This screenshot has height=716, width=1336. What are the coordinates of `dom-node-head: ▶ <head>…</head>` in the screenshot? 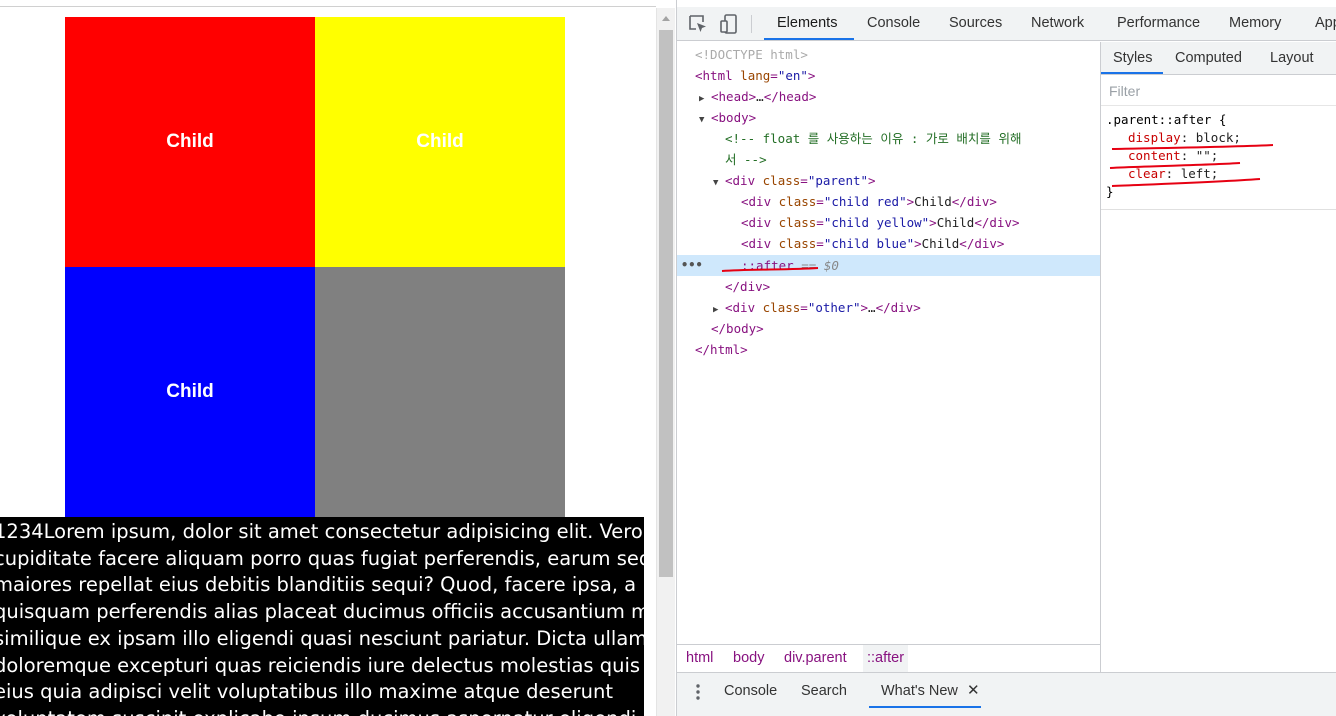 It's located at (888, 96).